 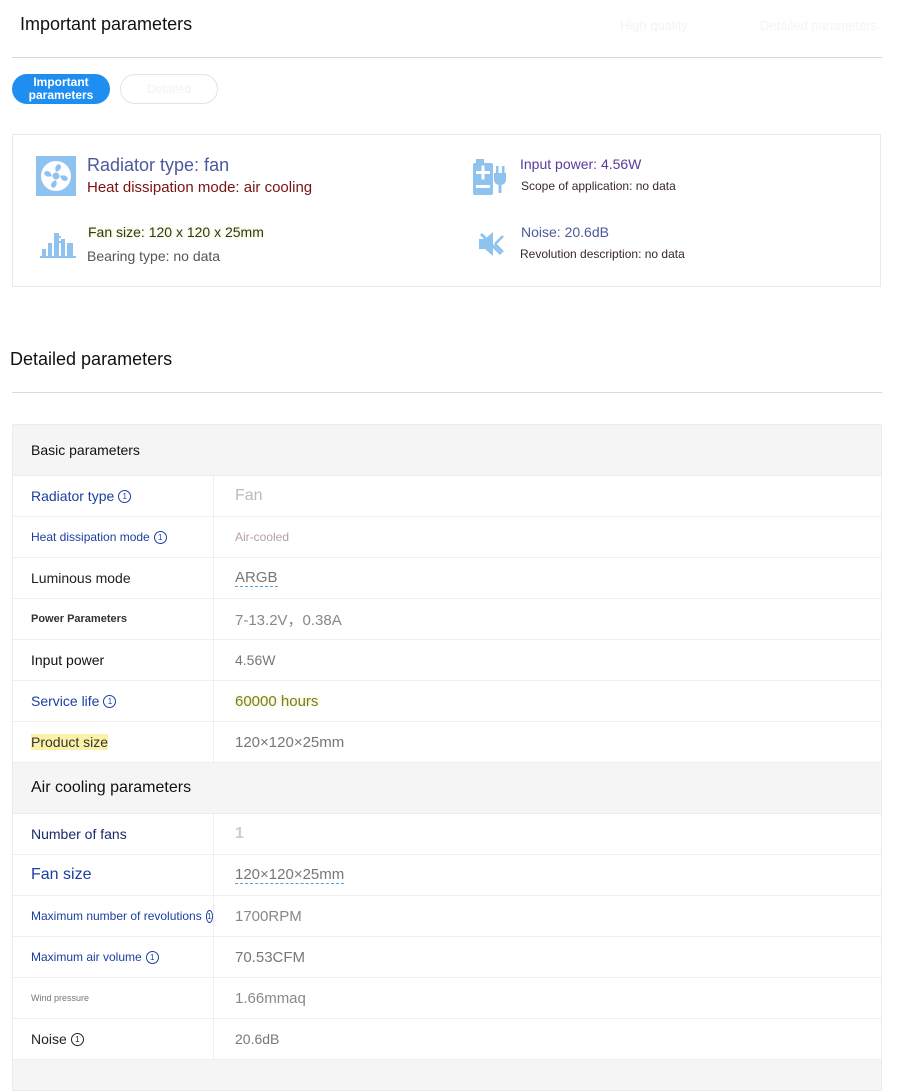 What do you see at coordinates (447, 788) in the screenshot?
I see `group-air-cooling-parameters: Air cooling parameters` at bounding box center [447, 788].